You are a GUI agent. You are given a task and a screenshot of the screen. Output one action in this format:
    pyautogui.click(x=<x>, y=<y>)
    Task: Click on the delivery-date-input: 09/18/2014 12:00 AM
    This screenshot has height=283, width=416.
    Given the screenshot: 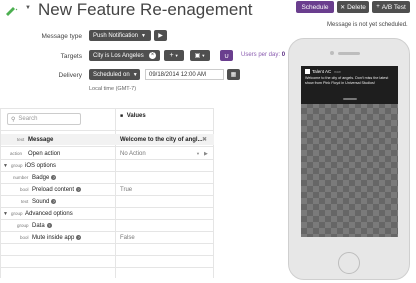 What is the action you would take?
    pyautogui.click(x=184, y=74)
    